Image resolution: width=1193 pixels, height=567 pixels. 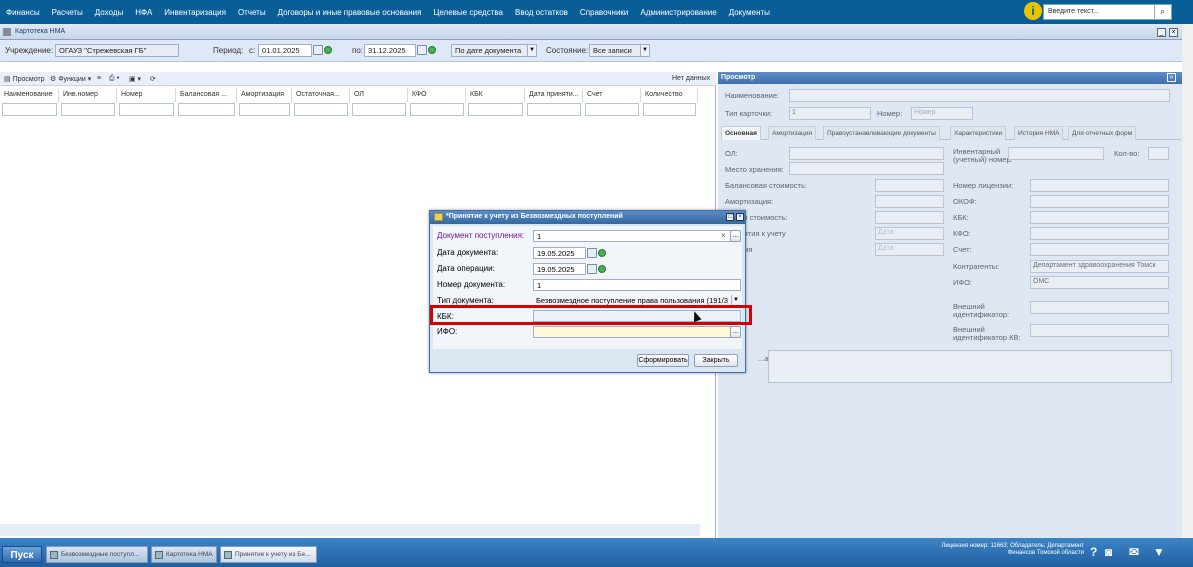 I want to click on menu-item: Документы, so click(x=749, y=12).